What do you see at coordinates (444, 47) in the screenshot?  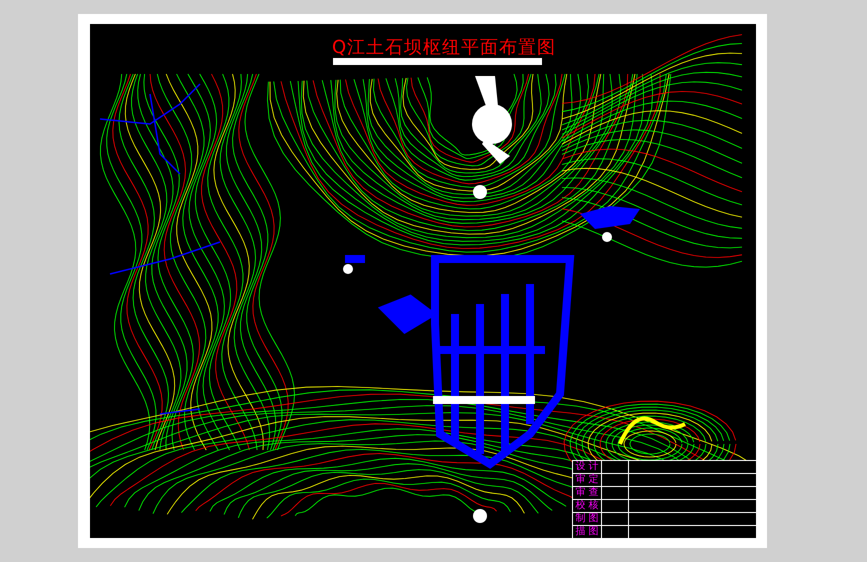 I see `drawing-title: Q江土石坝枢纽平面布置图` at bounding box center [444, 47].